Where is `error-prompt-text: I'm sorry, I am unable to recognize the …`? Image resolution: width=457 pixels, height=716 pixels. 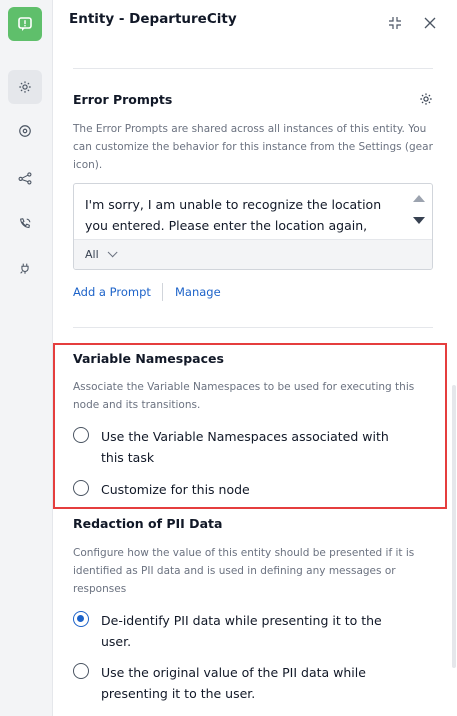 error-prompt-text: I'm sorry, I am unable to recognize the … is located at coordinates (240, 216).